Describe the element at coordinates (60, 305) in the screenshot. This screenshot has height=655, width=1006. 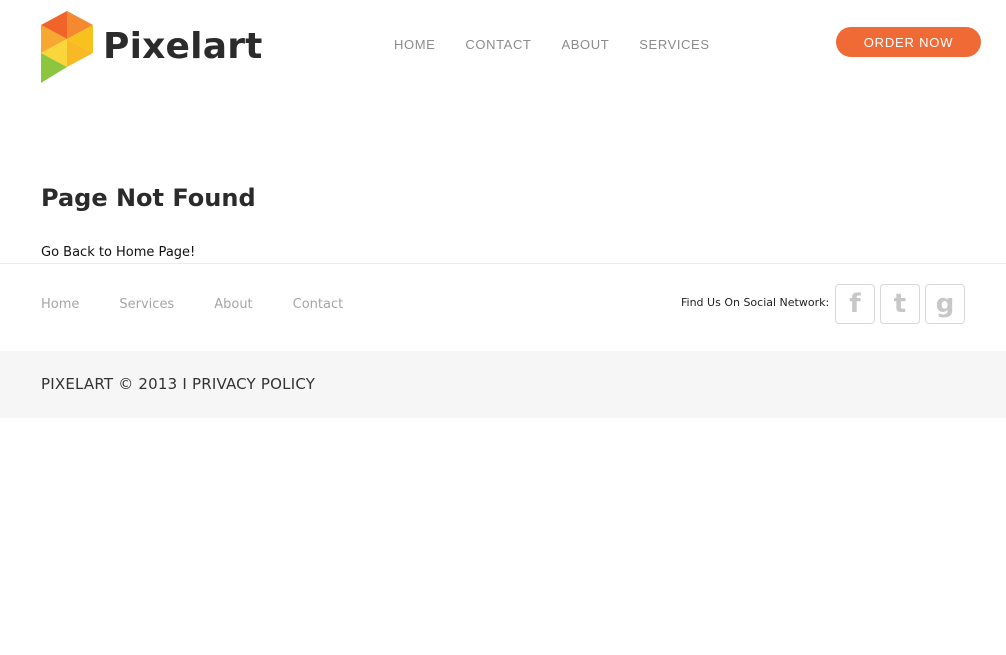
I see `footer-nav-home: Home` at that location.